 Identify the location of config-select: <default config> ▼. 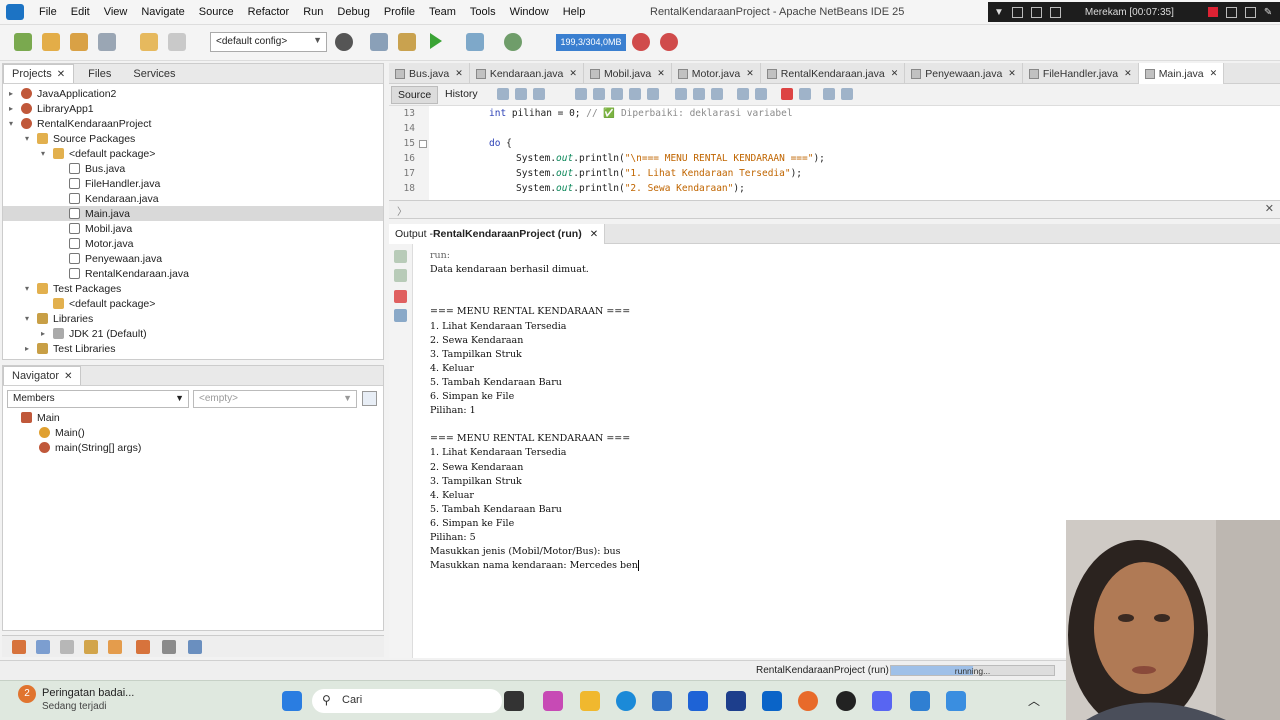
(268, 42).